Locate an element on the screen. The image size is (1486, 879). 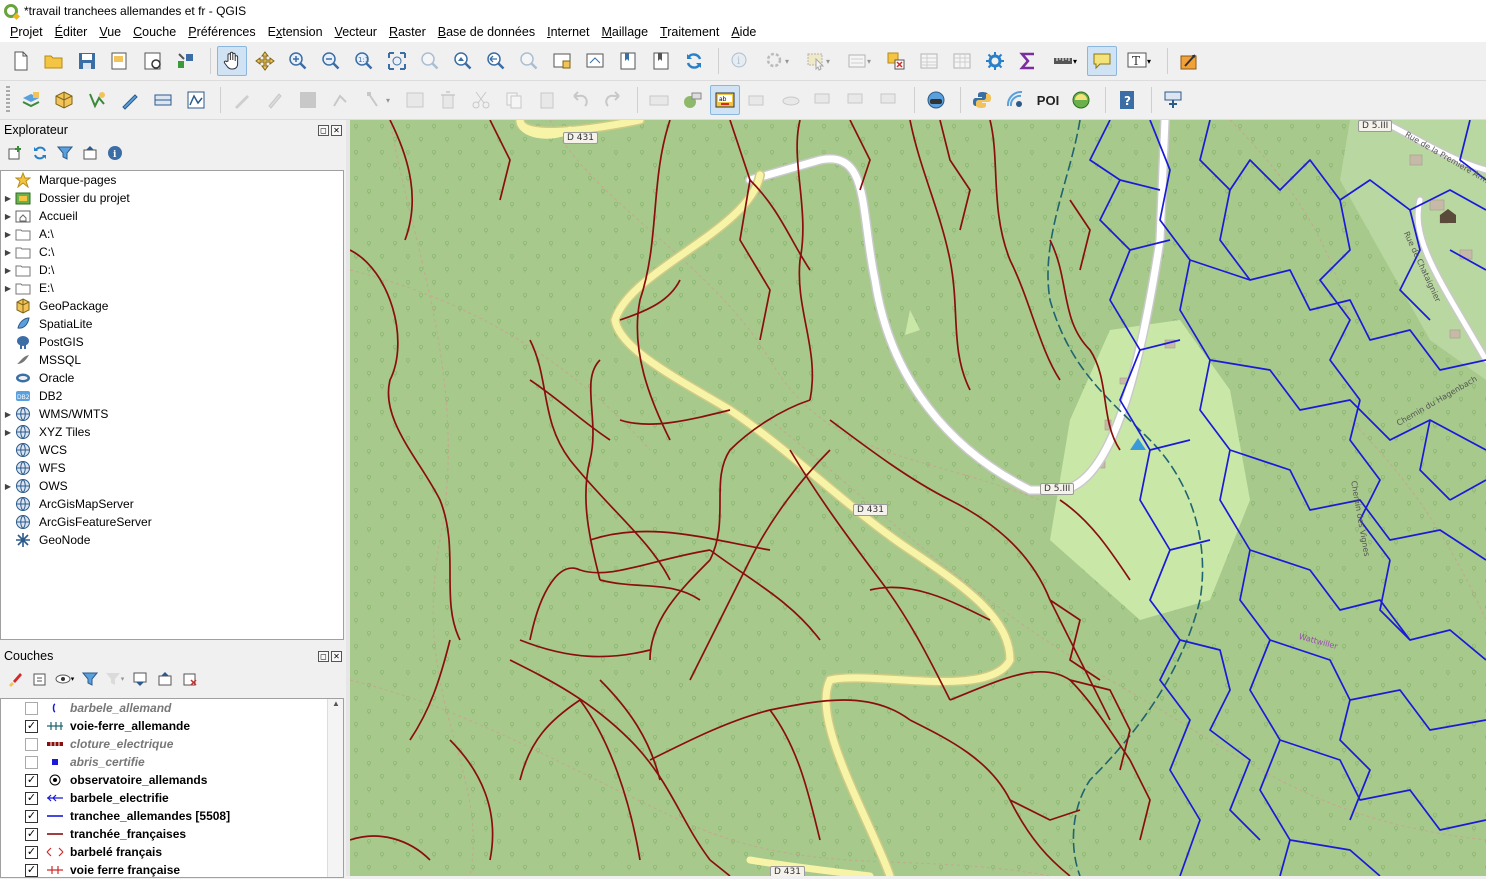
zoom-to-selection-button is located at coordinates (430, 61).